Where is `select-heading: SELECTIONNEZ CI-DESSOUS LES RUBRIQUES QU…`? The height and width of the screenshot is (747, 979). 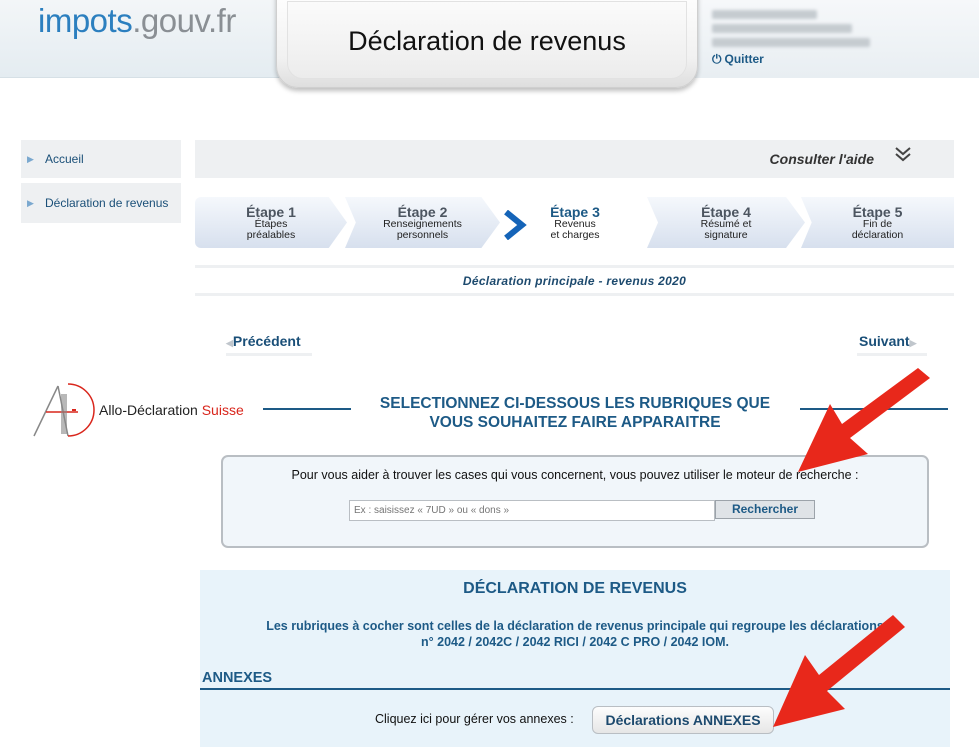
select-heading: SELECTIONNEZ CI-DESSOUS LES RUBRIQUES QU… is located at coordinates (575, 413).